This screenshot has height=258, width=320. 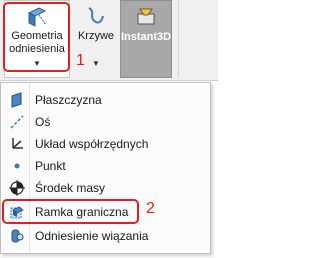 What do you see at coordinates (105, 100) in the screenshot?
I see `menu-item-plane: Płaszczyzna` at bounding box center [105, 100].